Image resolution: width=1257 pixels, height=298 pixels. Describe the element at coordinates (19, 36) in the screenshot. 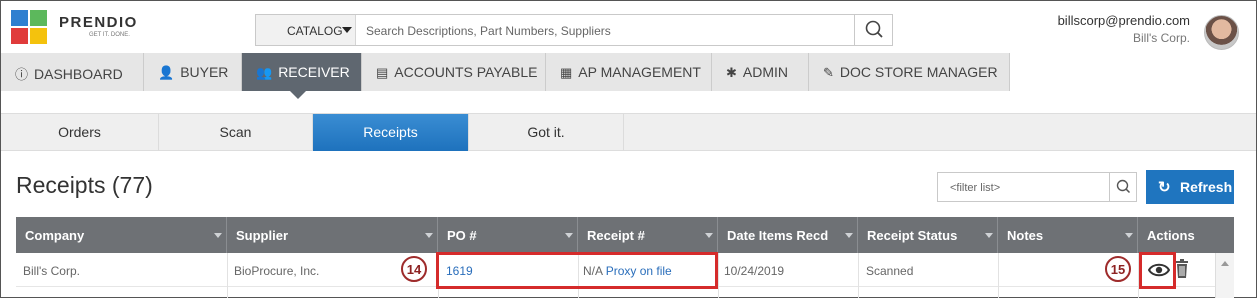

I see `logo-square-red` at that location.